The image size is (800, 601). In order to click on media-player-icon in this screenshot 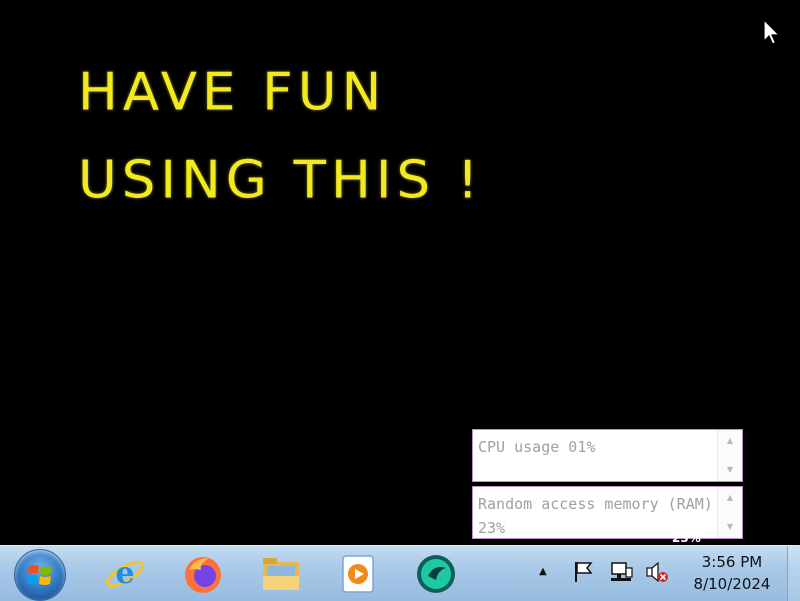, I will do `click(359, 574)`.